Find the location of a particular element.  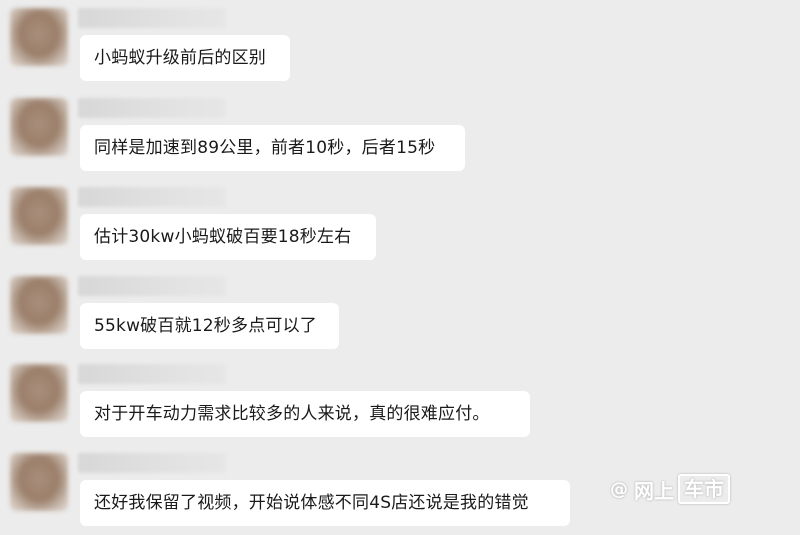

message-text: 小蚂蚁升级前后的区别 is located at coordinates (180, 58).